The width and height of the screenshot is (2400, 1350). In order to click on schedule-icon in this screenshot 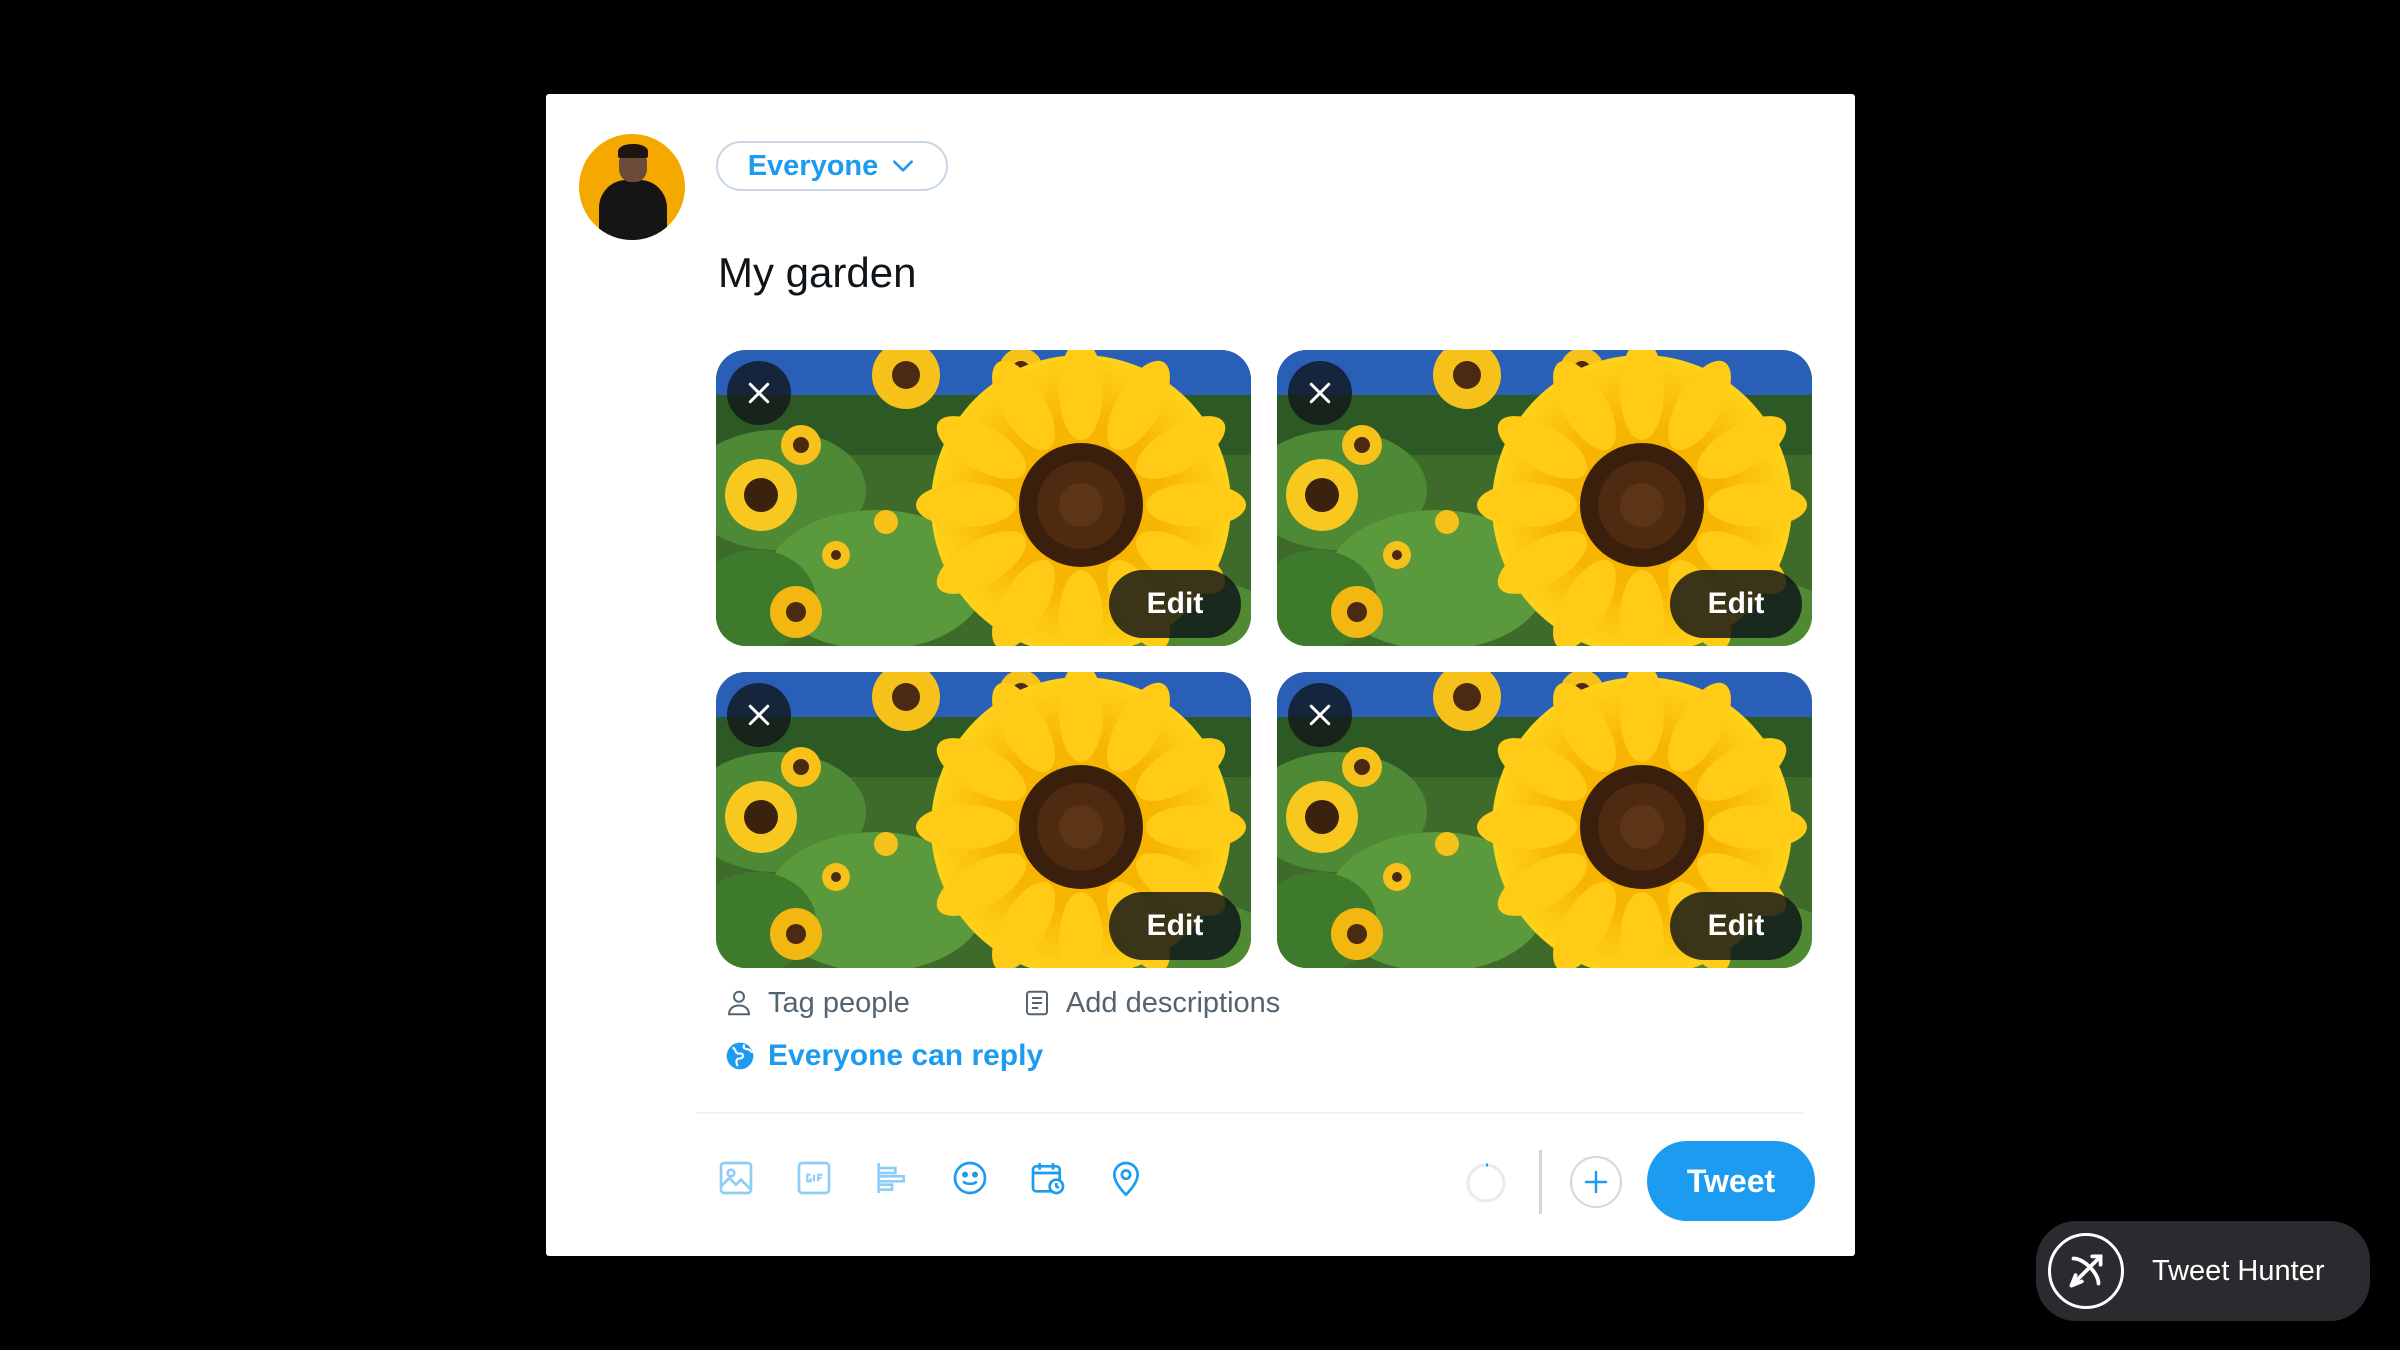, I will do `click(1048, 1179)`.